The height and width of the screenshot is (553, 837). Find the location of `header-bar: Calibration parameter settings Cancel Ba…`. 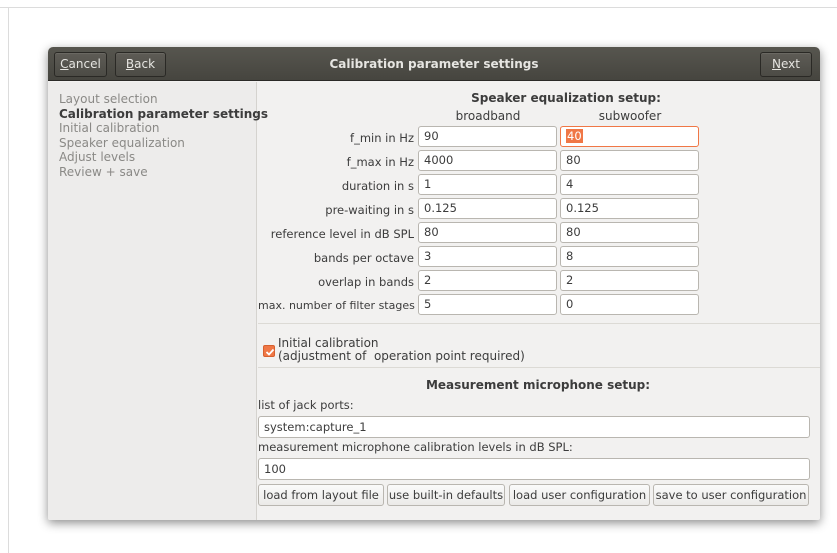

header-bar: Calibration parameter settings Cancel Ba… is located at coordinates (434, 64).